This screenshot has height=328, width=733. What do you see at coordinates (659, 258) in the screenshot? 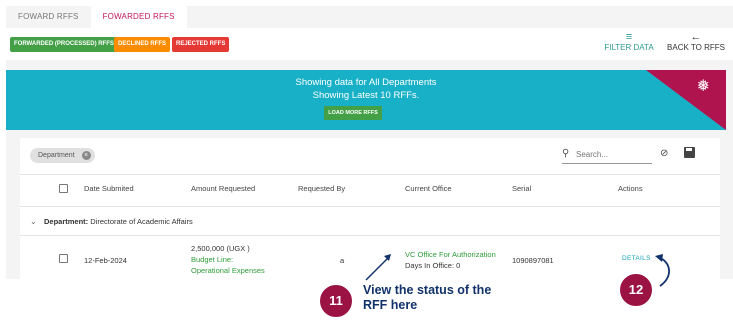
I see `arrow-12-head` at bounding box center [659, 258].